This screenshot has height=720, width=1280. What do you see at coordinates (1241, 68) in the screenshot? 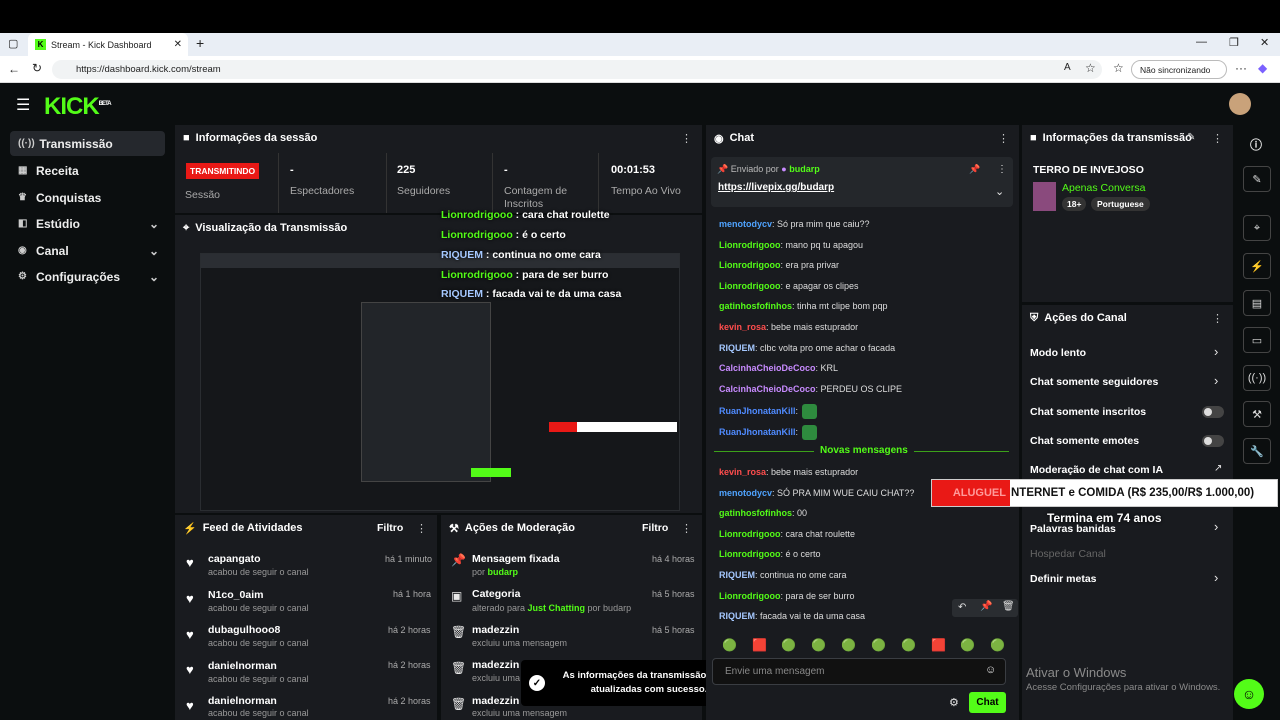
I see `more-icon: ···` at bounding box center [1241, 68].